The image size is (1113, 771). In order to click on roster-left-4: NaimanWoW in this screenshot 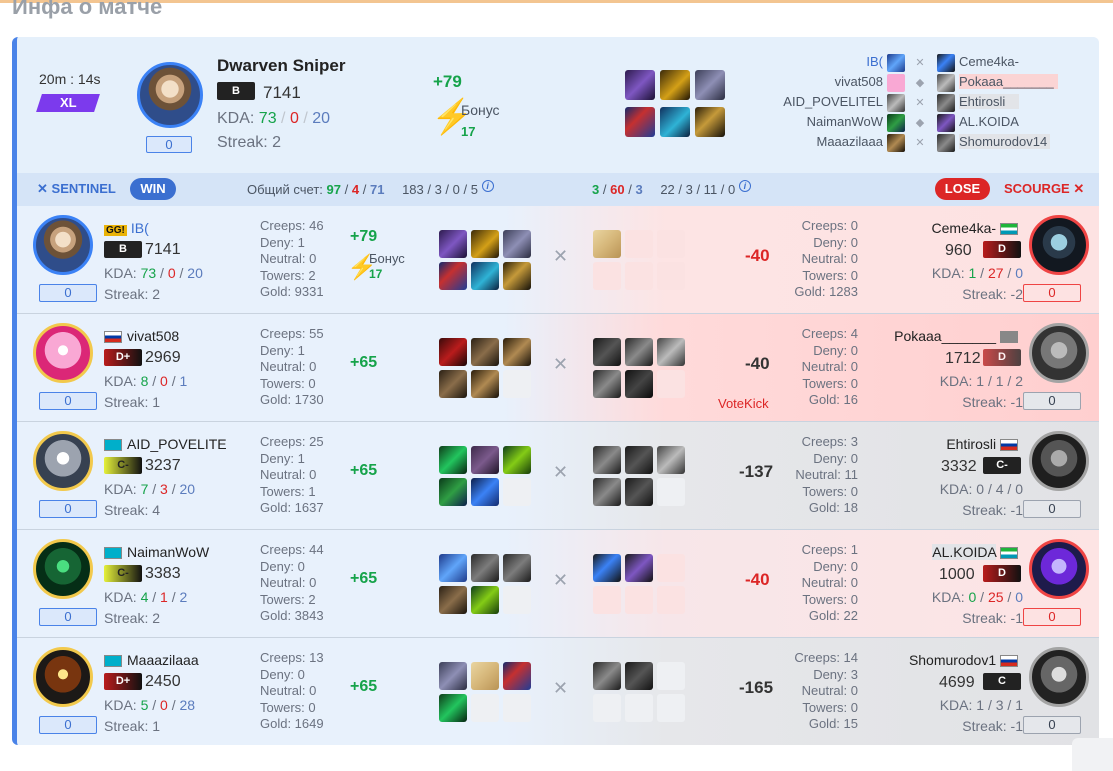, I will do `click(830, 121)`.